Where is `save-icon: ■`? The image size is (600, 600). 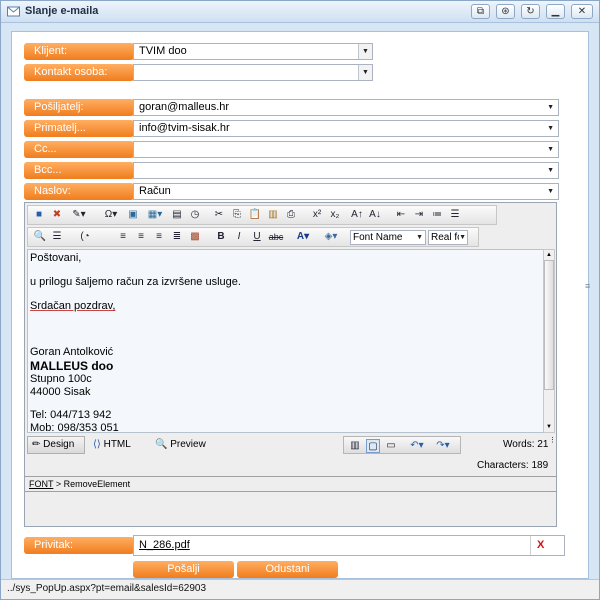
save-icon: ■ is located at coordinates (39, 215).